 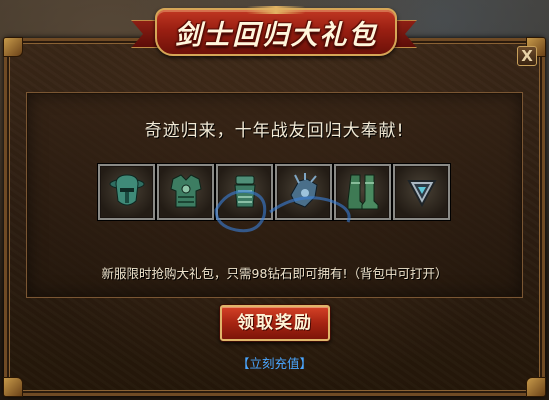 I want to click on ribbon-banner: 剑士回归大礼包, so click(x=276, y=31).